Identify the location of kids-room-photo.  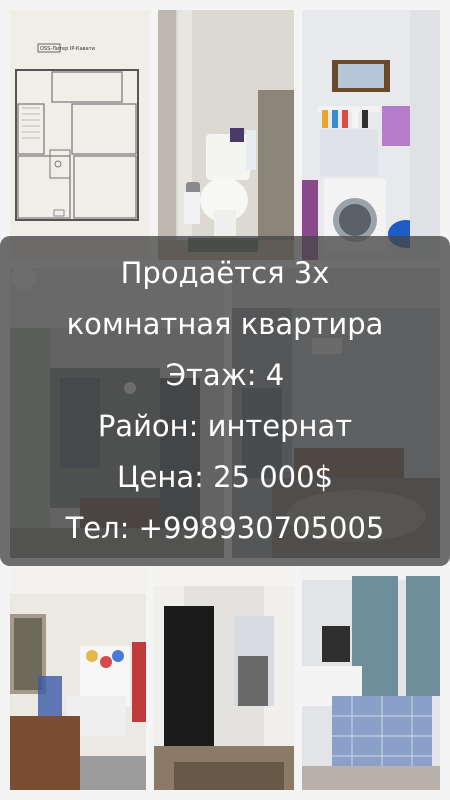
(78, 678).